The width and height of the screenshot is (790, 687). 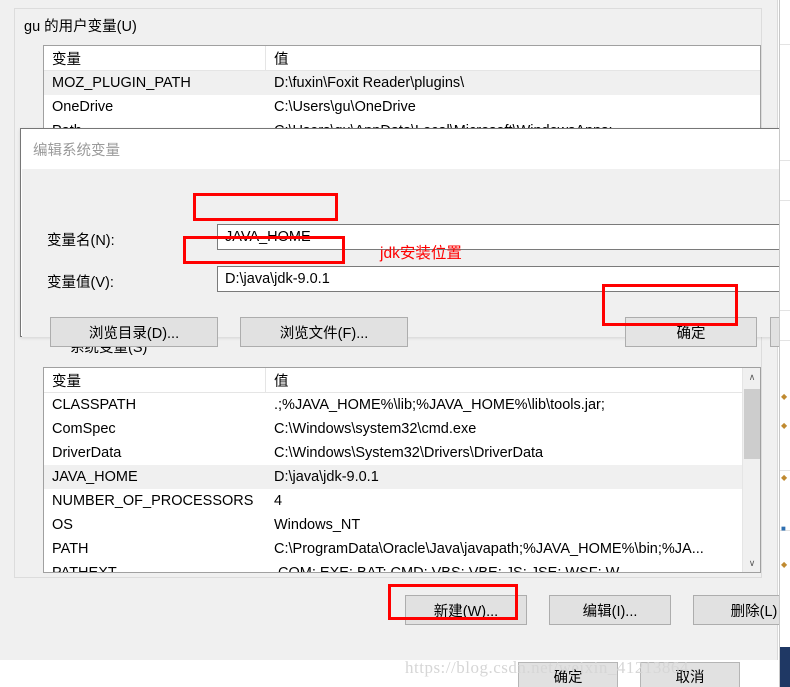 I want to click on system-var-name: OS, so click(x=62, y=525).